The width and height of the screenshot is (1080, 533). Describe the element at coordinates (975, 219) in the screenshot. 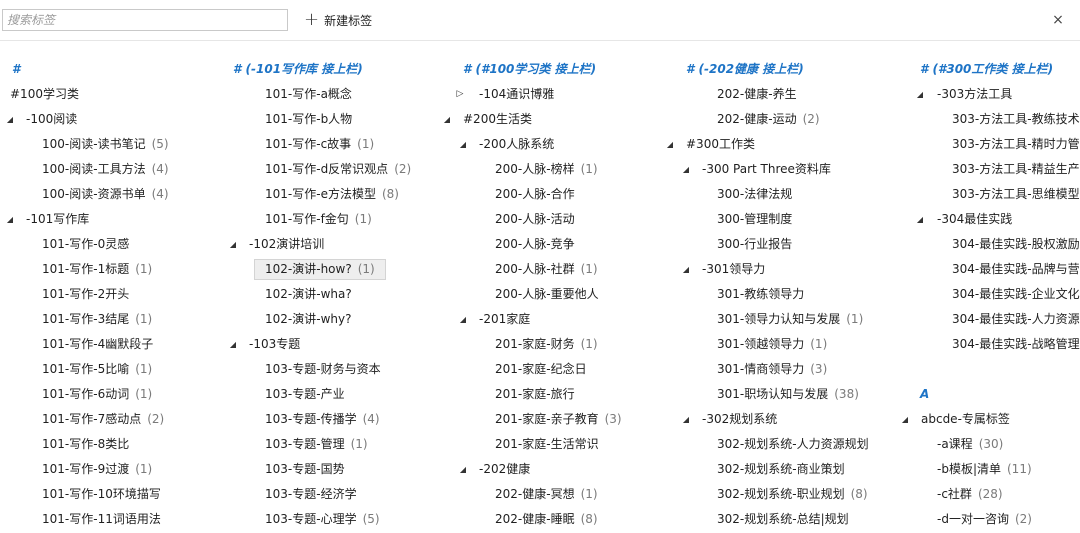

I see `tag-label: -304最佳实践` at that location.